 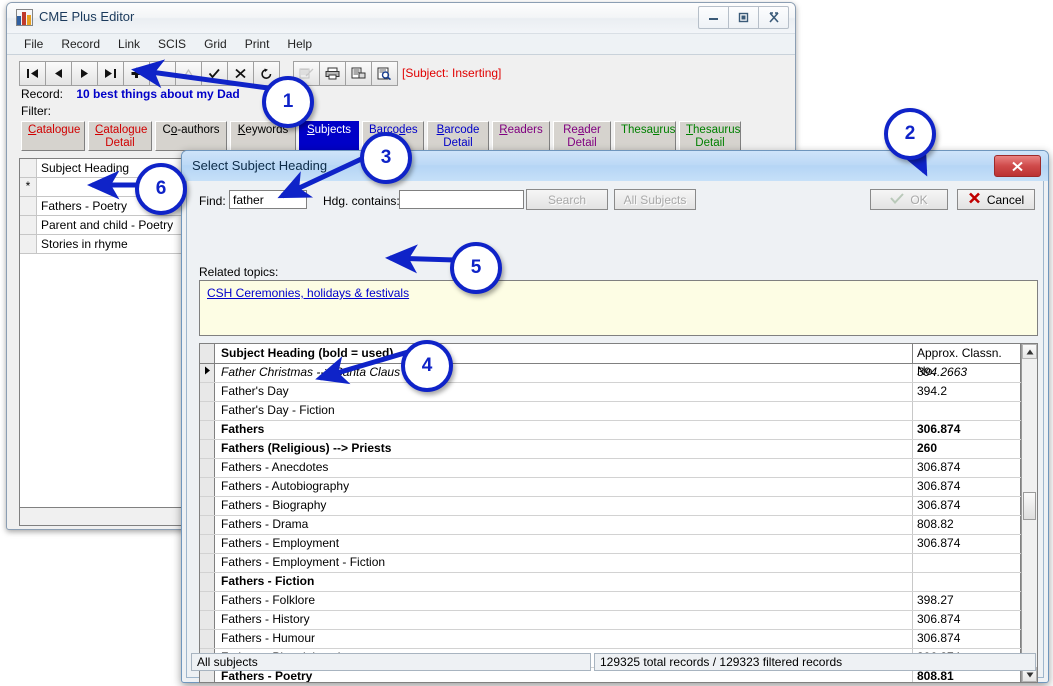 What do you see at coordinates (120, 136) in the screenshot?
I see `tab-catalogue-detail: Catalogue Detail` at bounding box center [120, 136].